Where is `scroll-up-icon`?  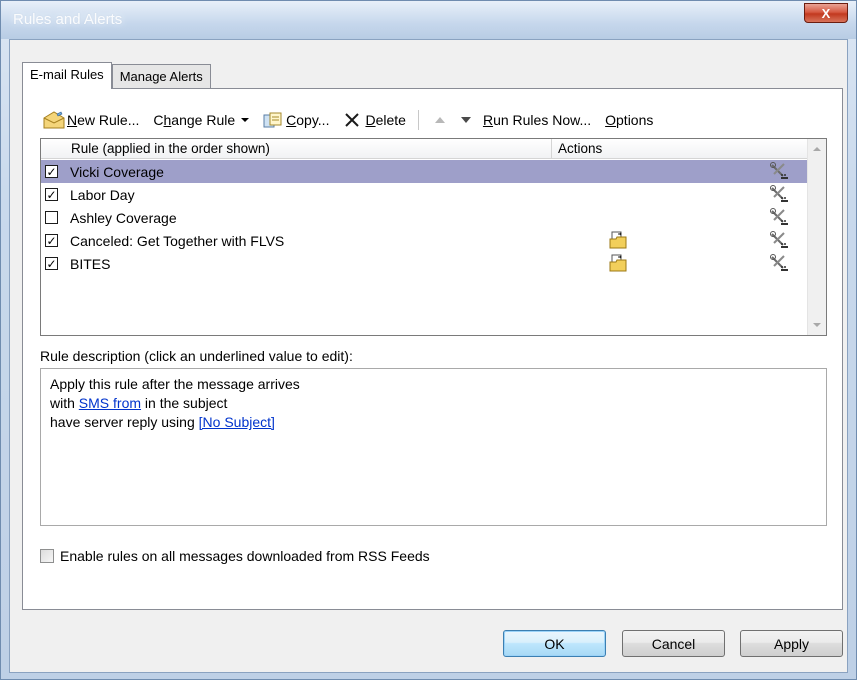
scroll-up-icon is located at coordinates (817, 149).